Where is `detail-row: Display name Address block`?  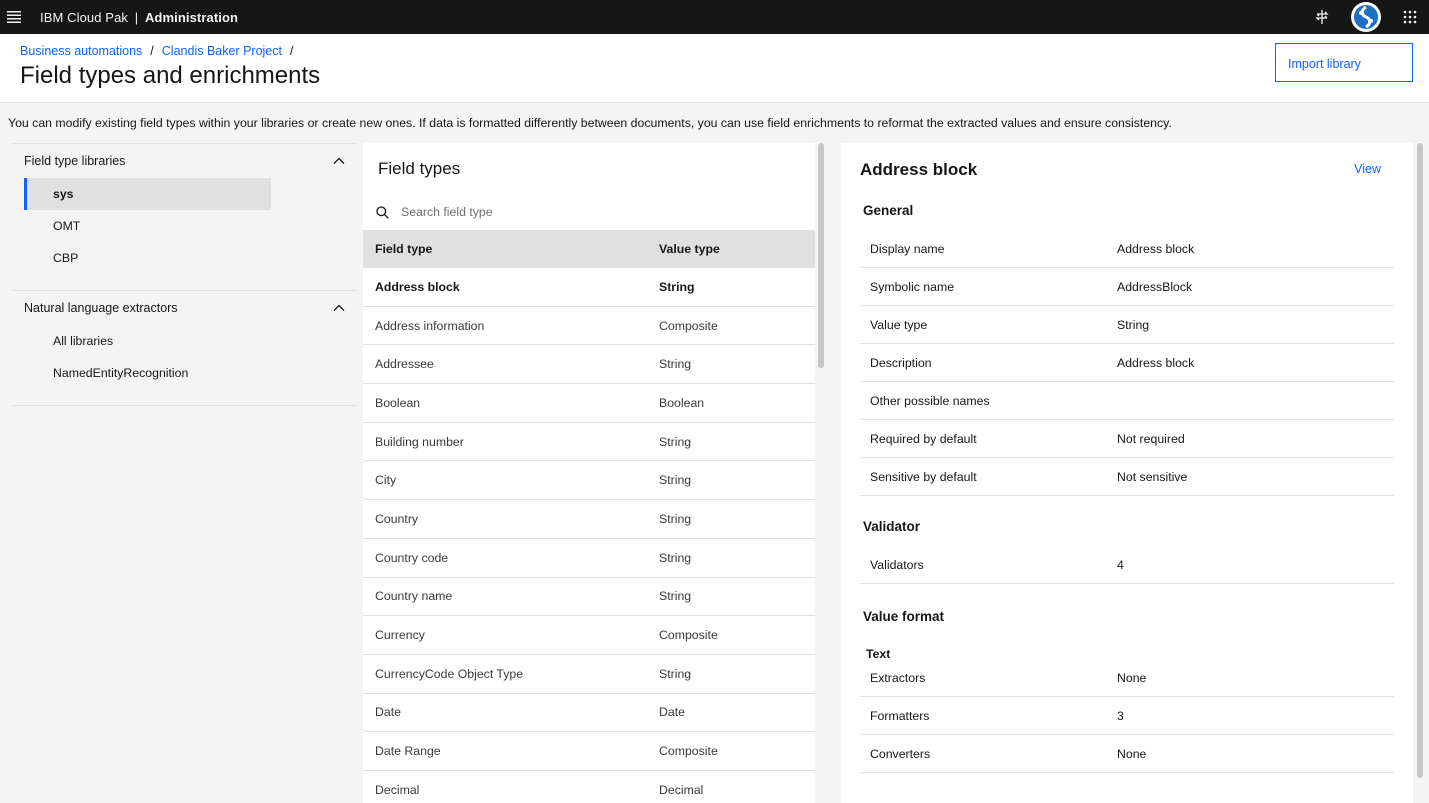 detail-row: Display name Address block is located at coordinates (1127, 249).